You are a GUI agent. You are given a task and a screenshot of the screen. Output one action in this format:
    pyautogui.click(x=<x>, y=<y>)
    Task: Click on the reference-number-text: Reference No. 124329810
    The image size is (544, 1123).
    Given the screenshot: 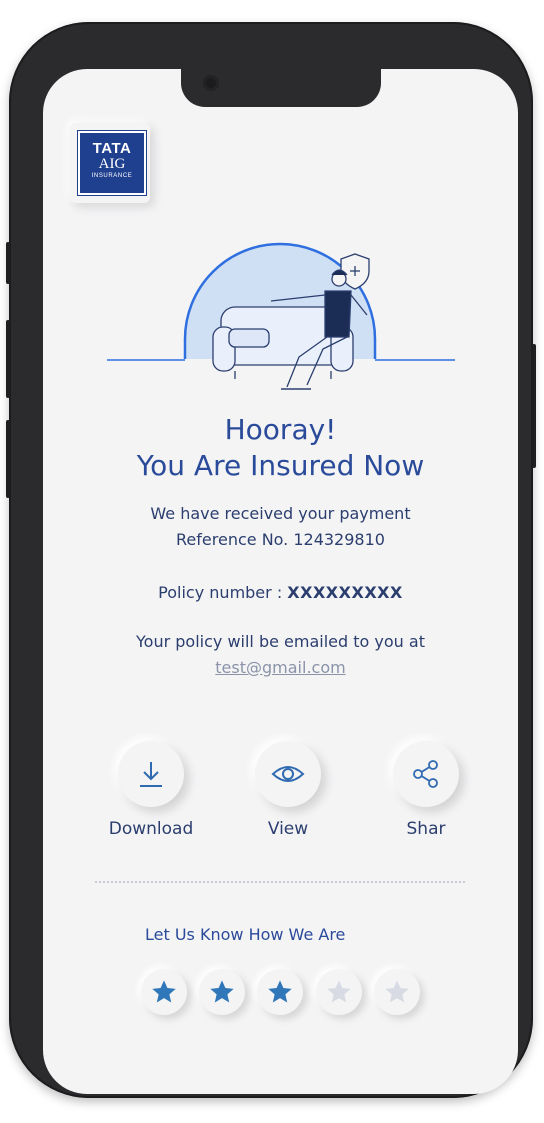 What is the action you would take?
    pyautogui.click(x=280, y=539)
    